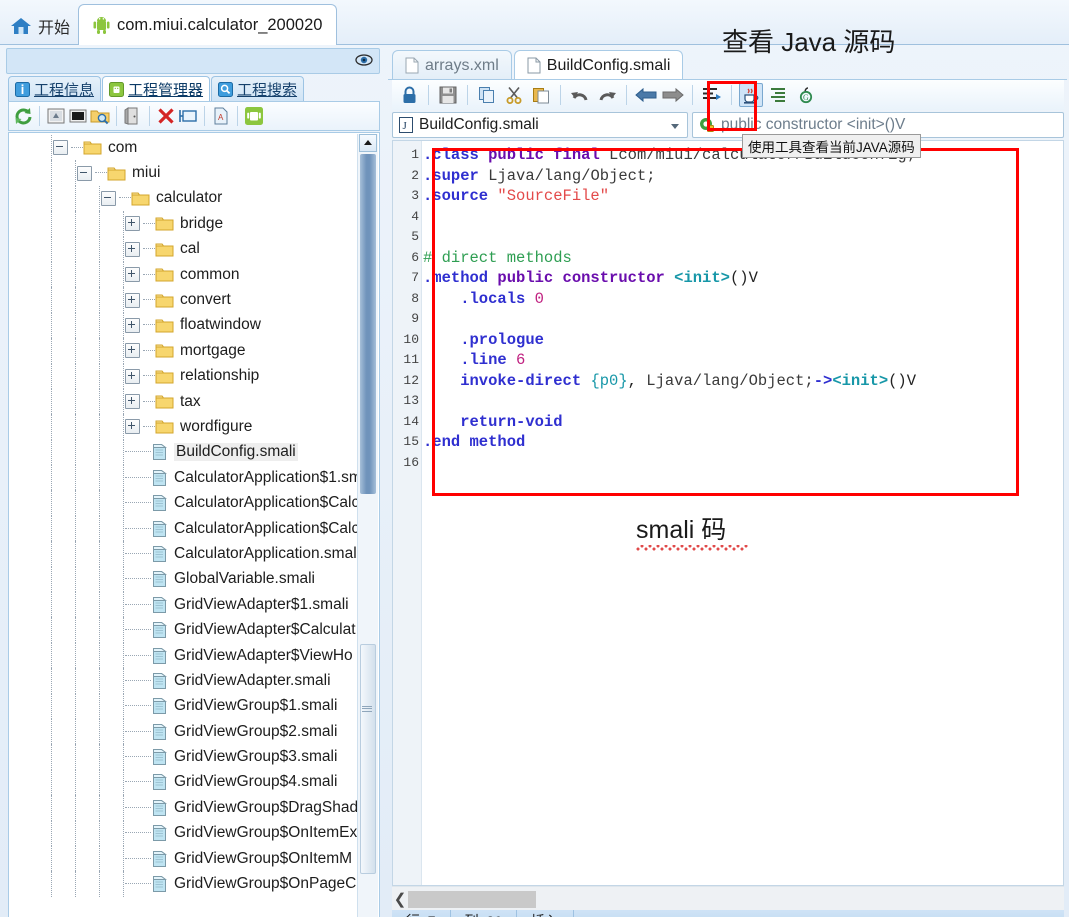 This screenshot has height=917, width=1069. I want to click on tree-node-label: GridViewAdapter$ViewHo, so click(263, 655).